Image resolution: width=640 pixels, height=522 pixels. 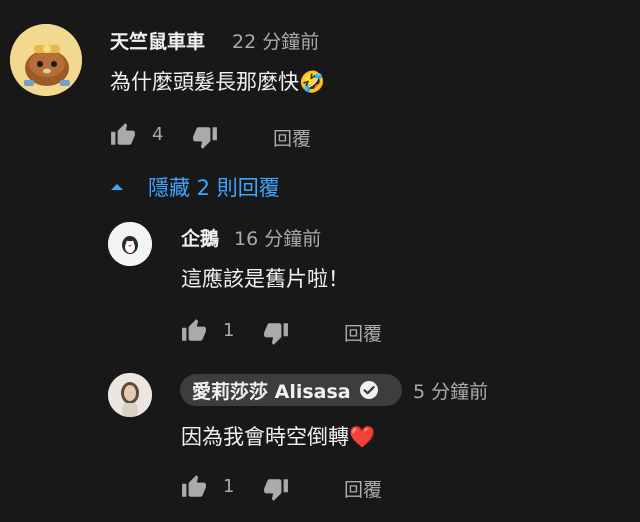 I want to click on reply-avatar-penguin, so click(x=130, y=244).